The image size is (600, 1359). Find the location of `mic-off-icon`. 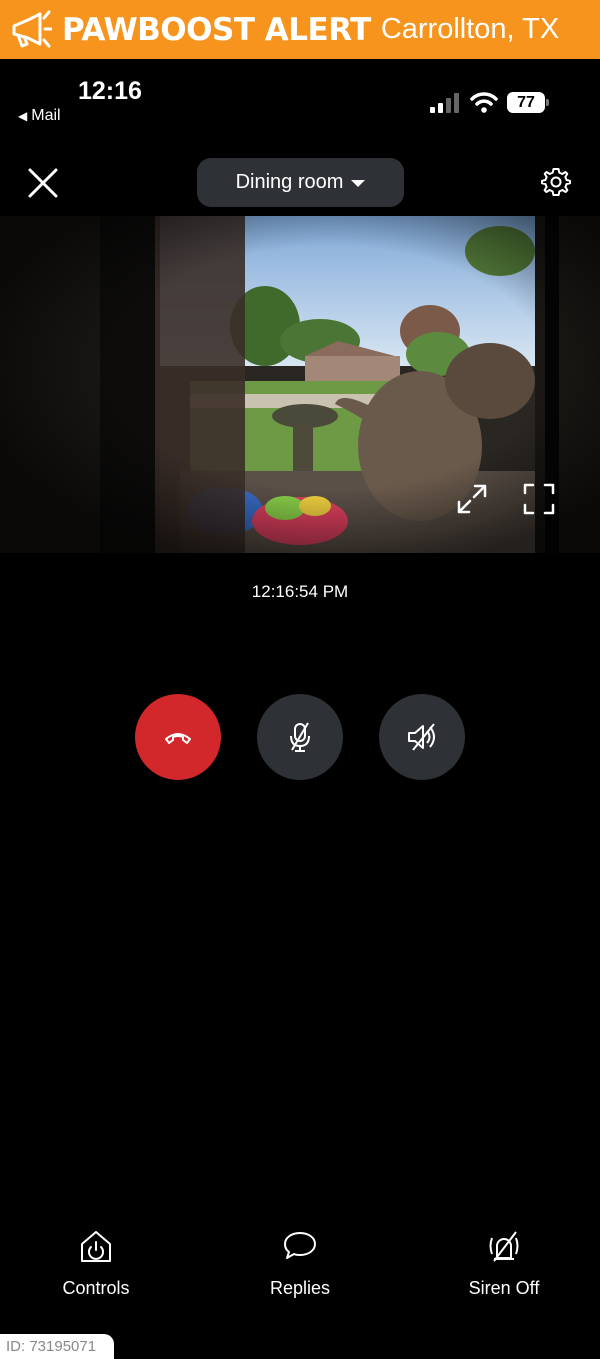

mic-off-icon is located at coordinates (300, 737).